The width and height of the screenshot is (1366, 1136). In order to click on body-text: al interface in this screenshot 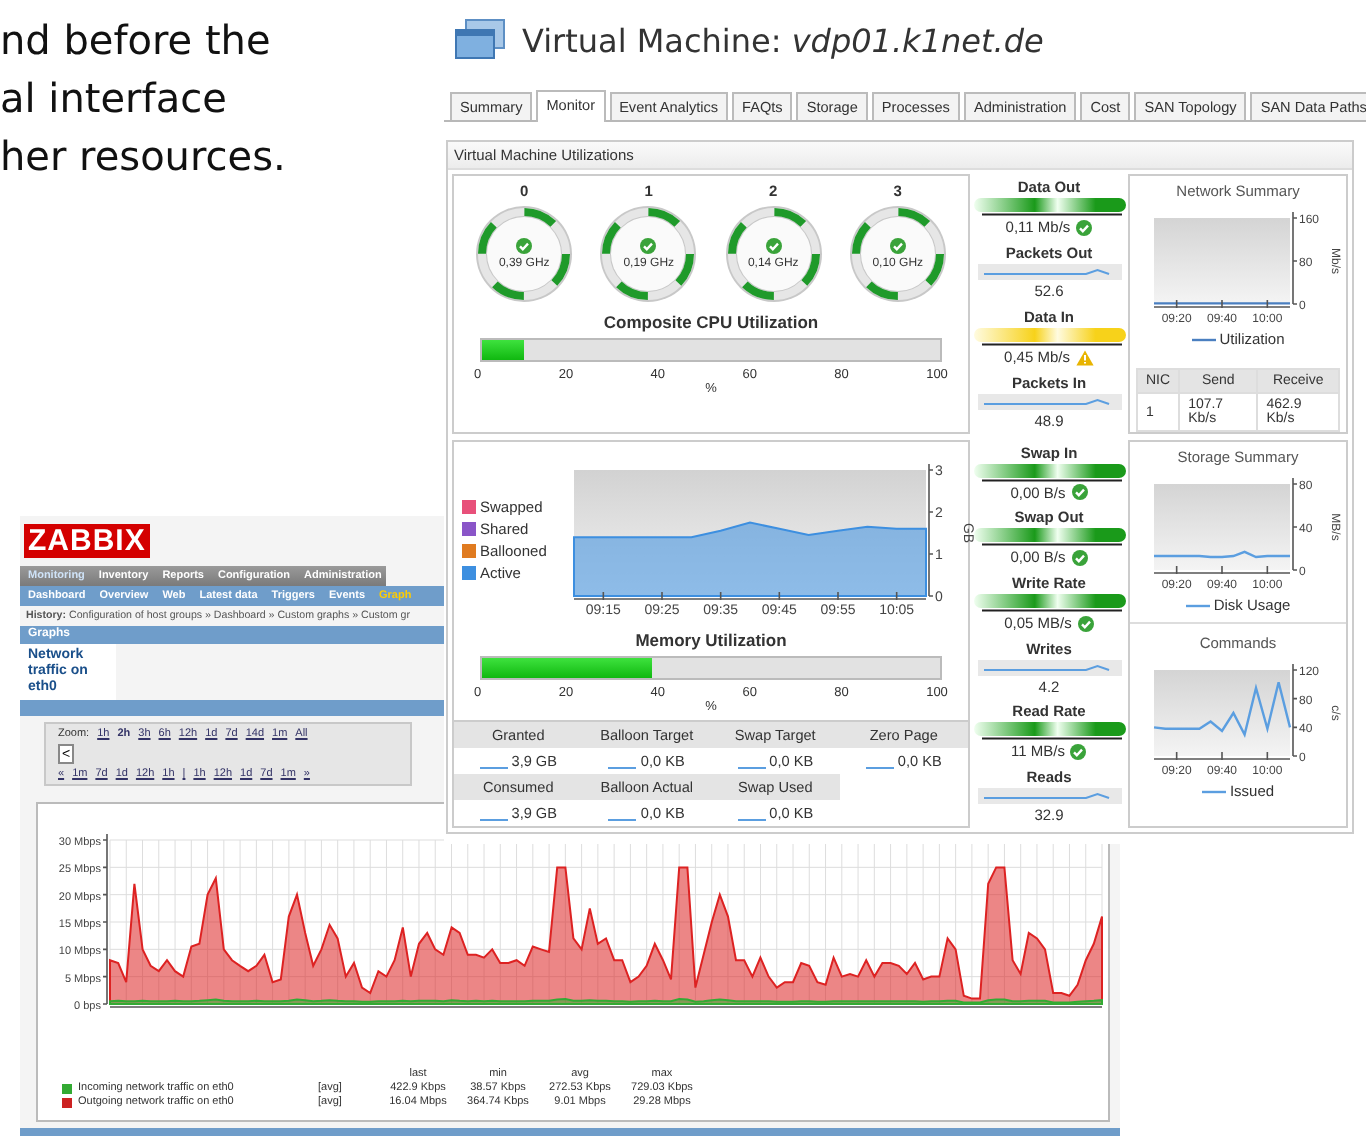, I will do `click(114, 99)`.